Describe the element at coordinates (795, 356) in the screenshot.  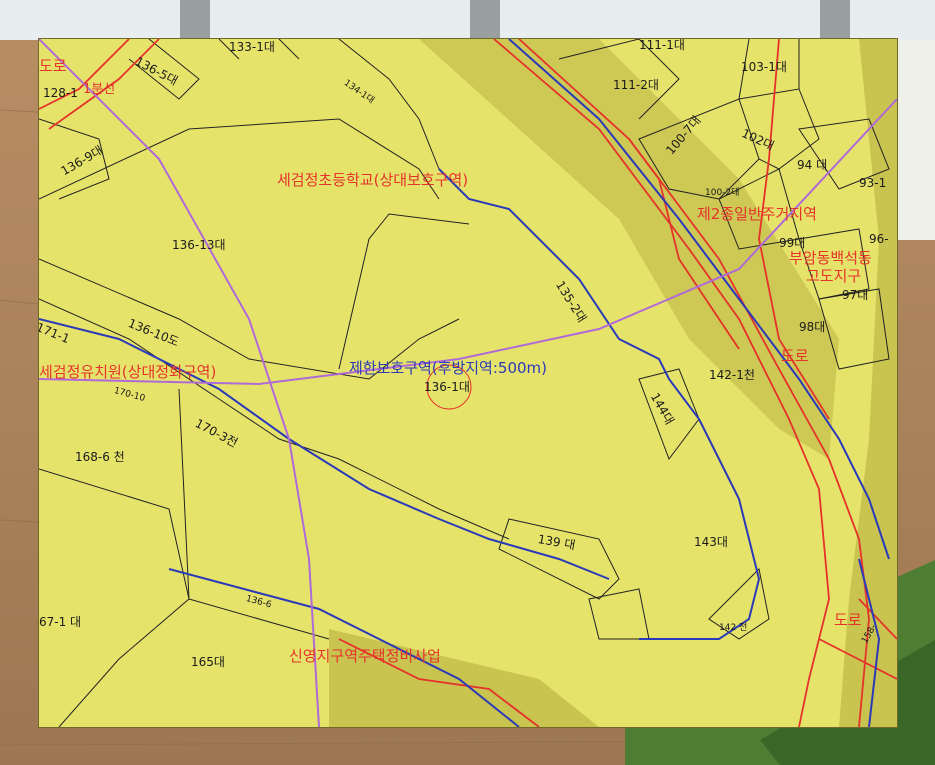
I see `zone-label-road-right: 도로` at that location.